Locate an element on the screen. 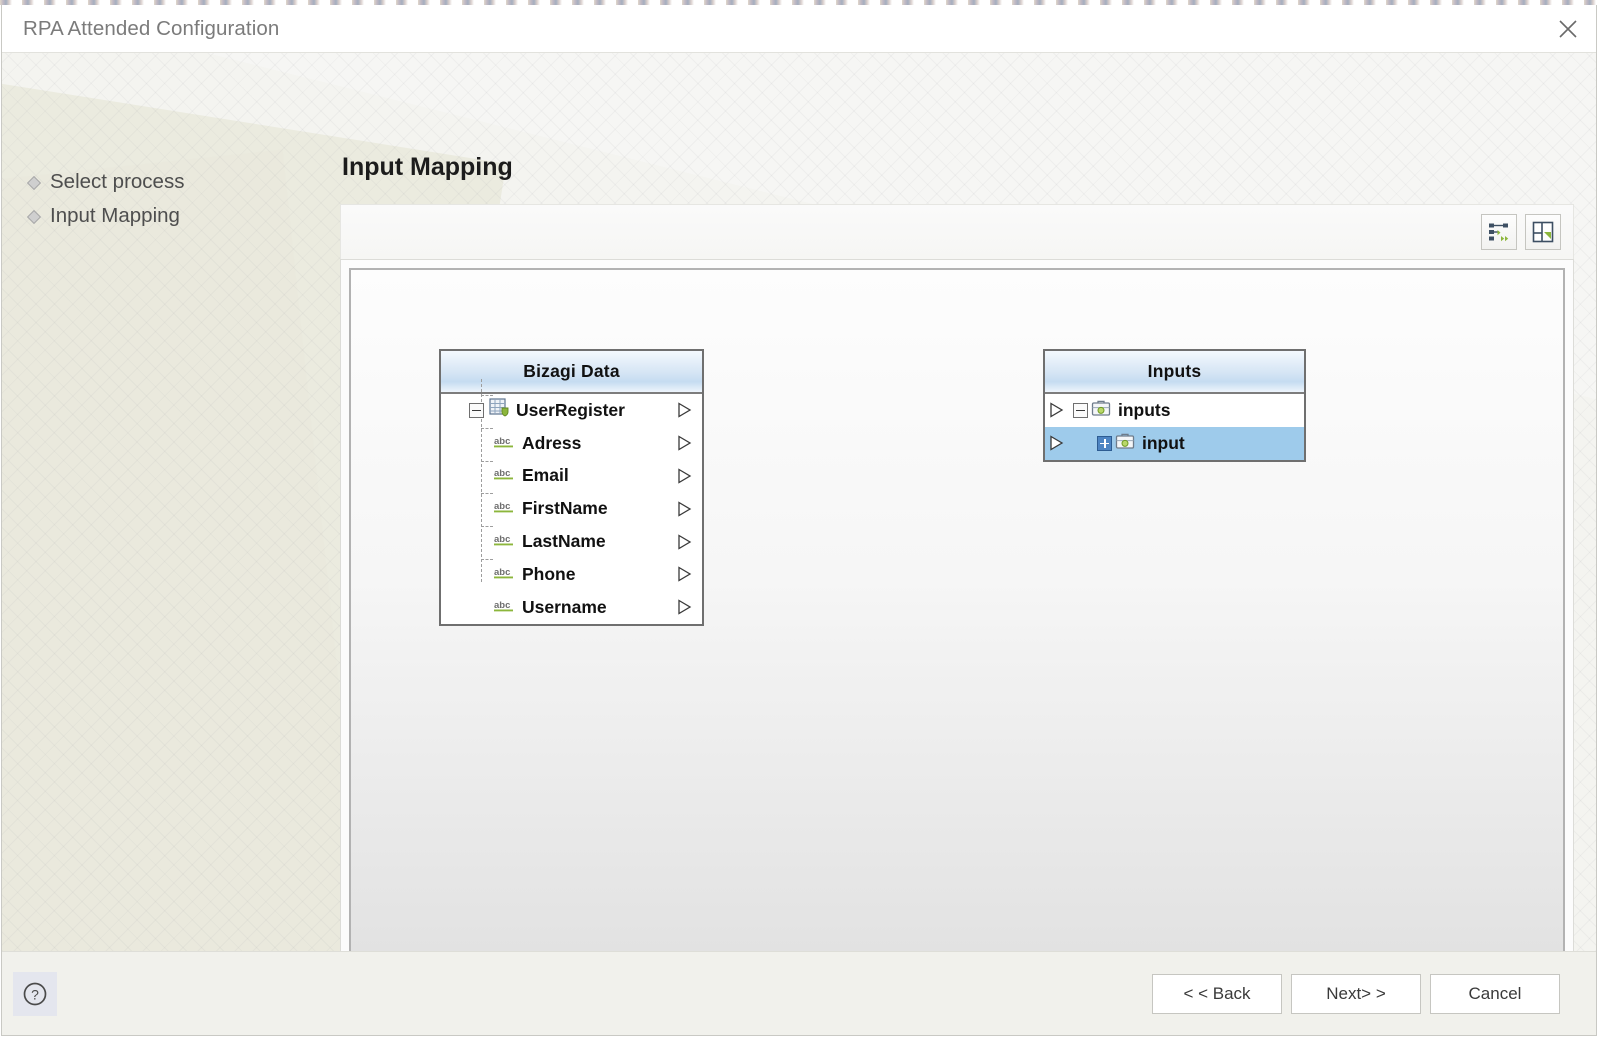 The width and height of the screenshot is (1598, 1037). auto-map-button is located at coordinates (1499, 232).